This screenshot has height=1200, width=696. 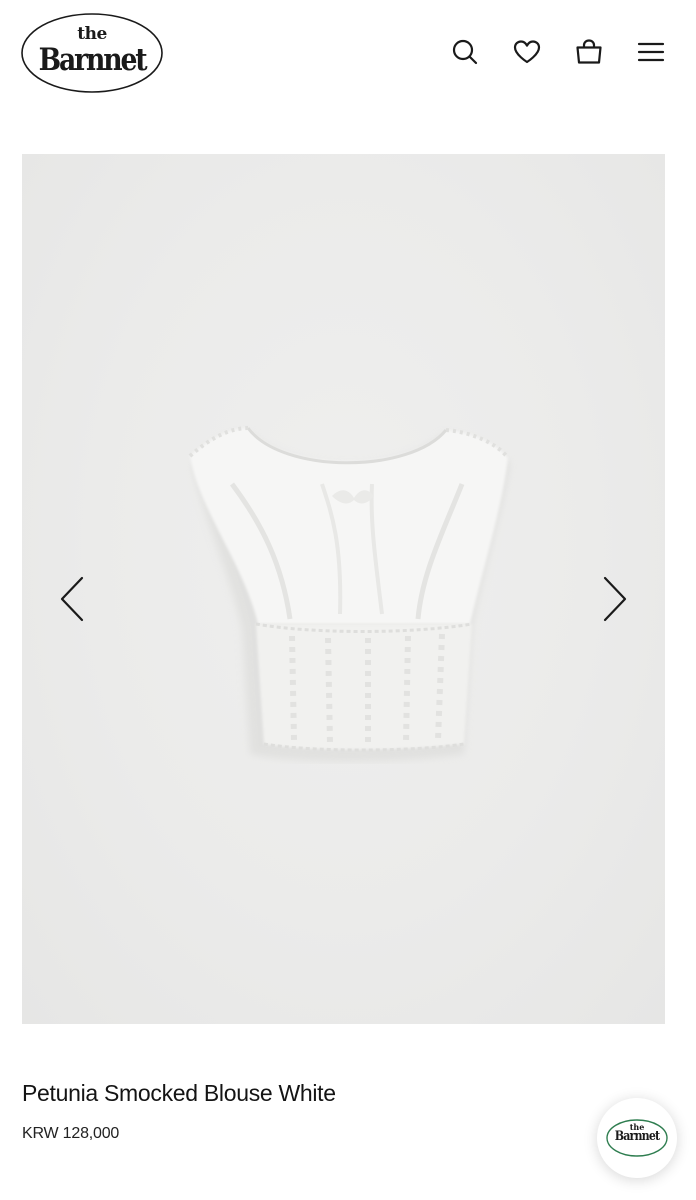 What do you see at coordinates (92, 34) in the screenshot?
I see `logo-text-the: the` at bounding box center [92, 34].